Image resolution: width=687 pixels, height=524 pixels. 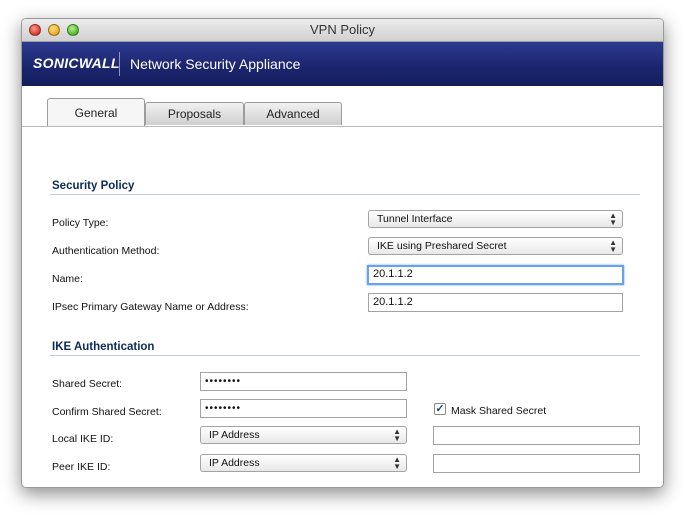 I want to click on local-ike-id-input, so click(x=536, y=435).